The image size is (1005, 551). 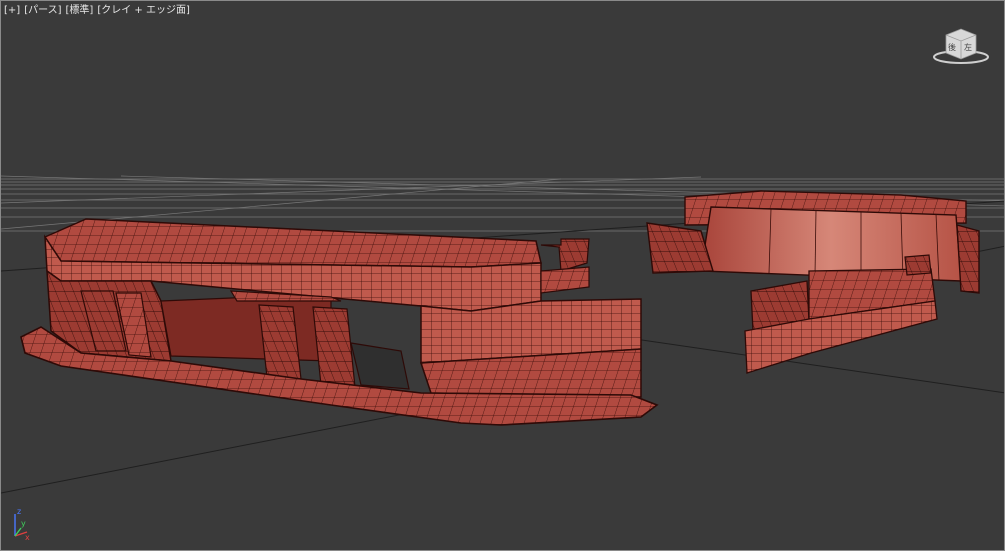 What do you see at coordinates (961, 45) in the screenshot?
I see `viewcube-icon: 後 左` at bounding box center [961, 45].